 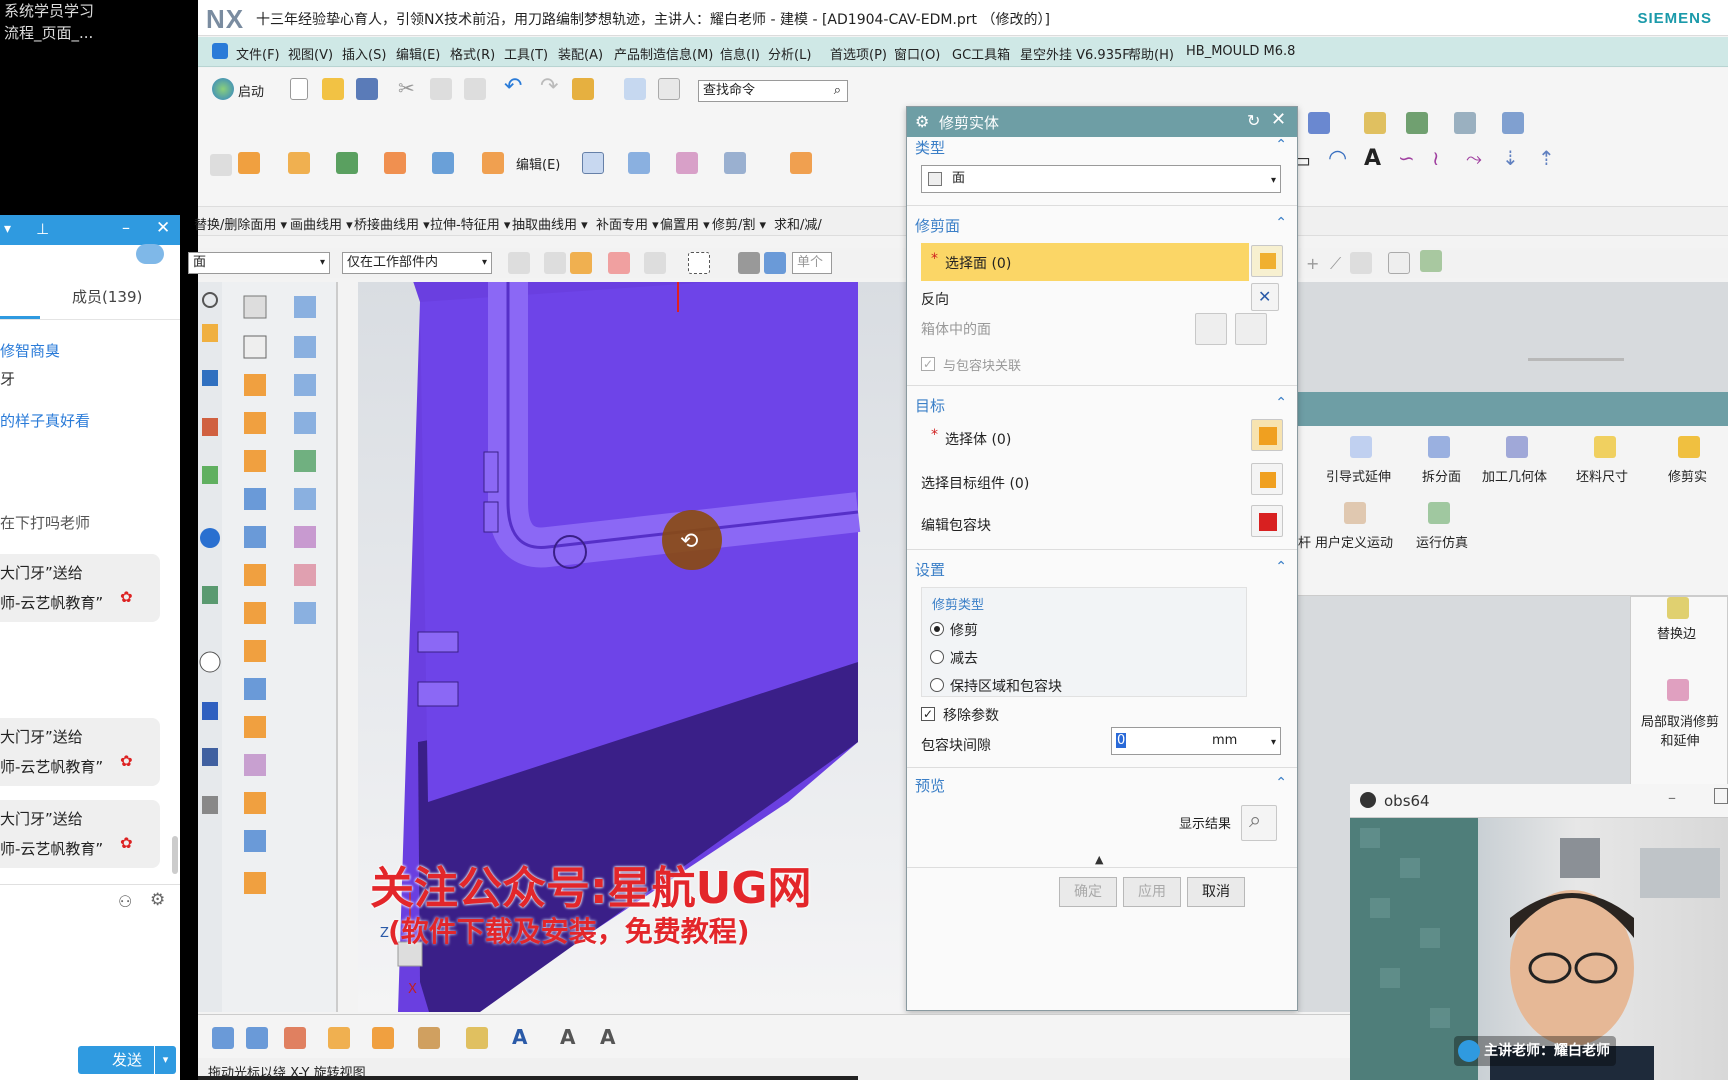 What do you see at coordinates (1465, 123) in the screenshot?
I see `grid-icon` at bounding box center [1465, 123].